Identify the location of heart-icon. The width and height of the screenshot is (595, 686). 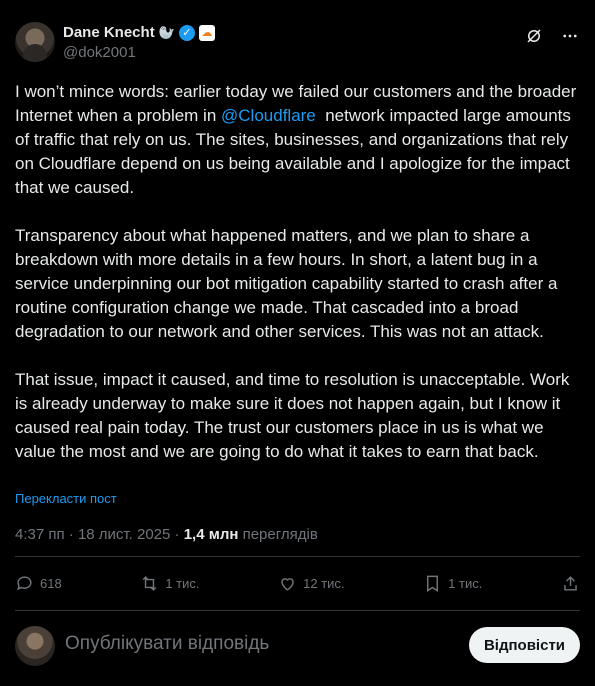
(287, 584).